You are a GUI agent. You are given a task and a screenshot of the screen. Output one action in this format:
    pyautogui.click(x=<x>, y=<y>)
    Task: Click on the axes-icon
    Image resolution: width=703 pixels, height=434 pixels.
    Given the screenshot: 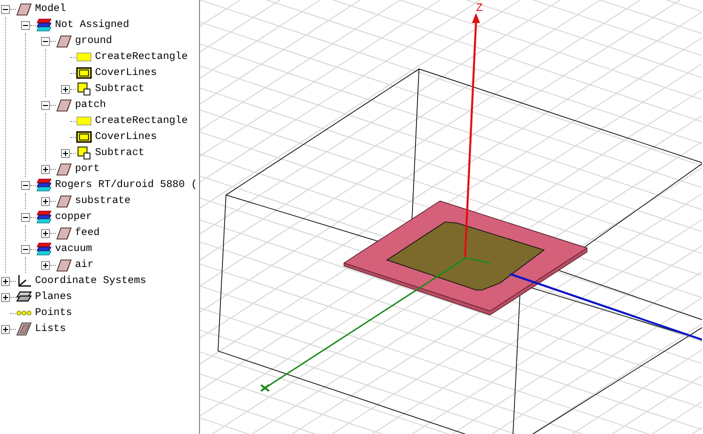 What is the action you would take?
    pyautogui.click(x=24, y=281)
    